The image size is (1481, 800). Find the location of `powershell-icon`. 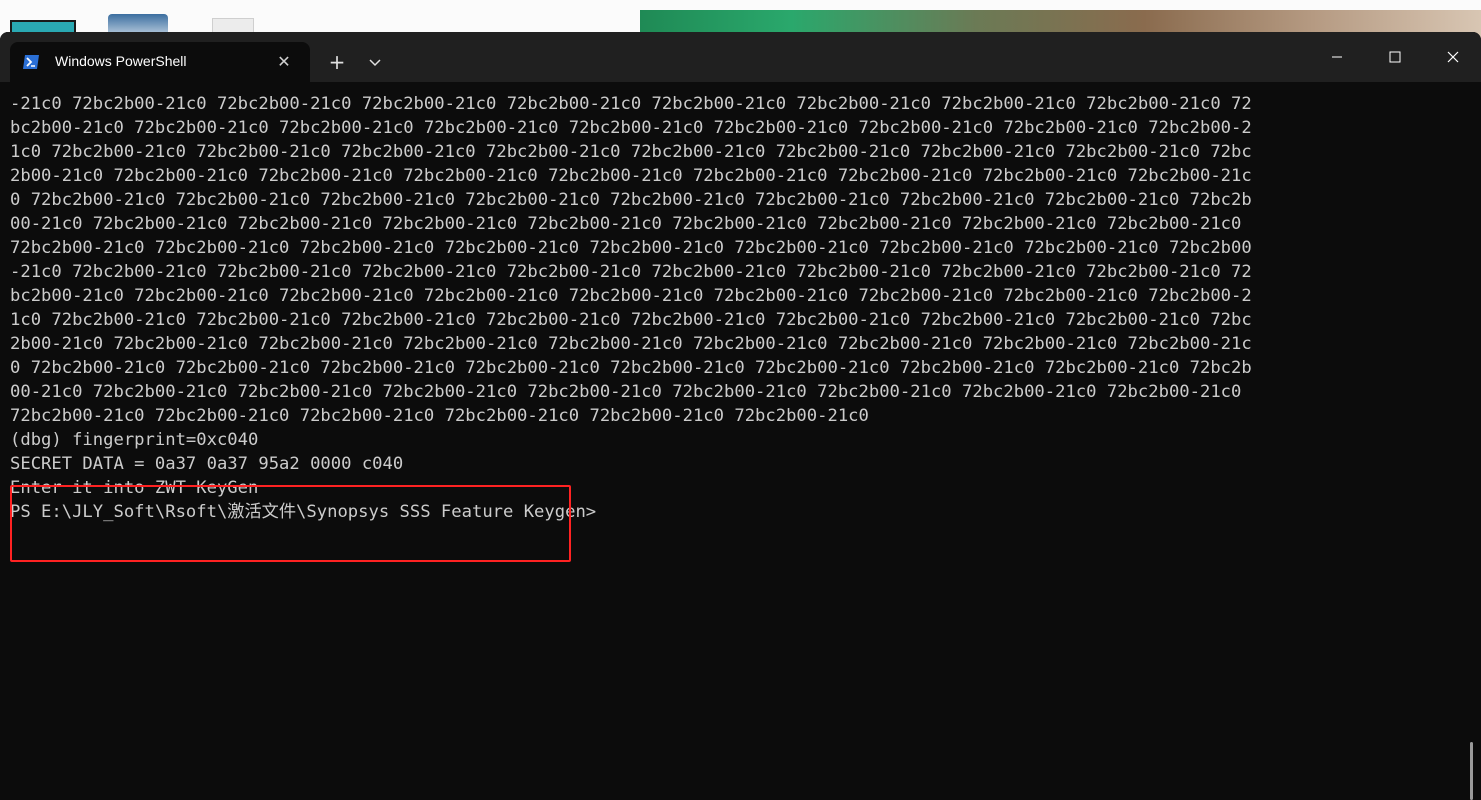

powershell-icon is located at coordinates (31, 62).